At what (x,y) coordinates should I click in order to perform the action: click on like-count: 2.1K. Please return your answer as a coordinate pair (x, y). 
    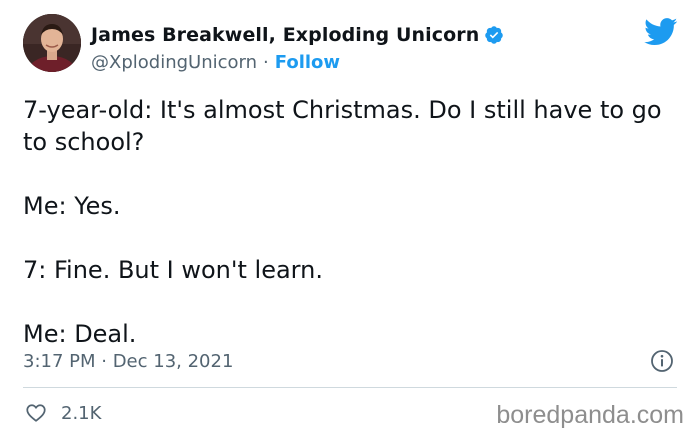
    Looking at the image, I should click on (81, 413).